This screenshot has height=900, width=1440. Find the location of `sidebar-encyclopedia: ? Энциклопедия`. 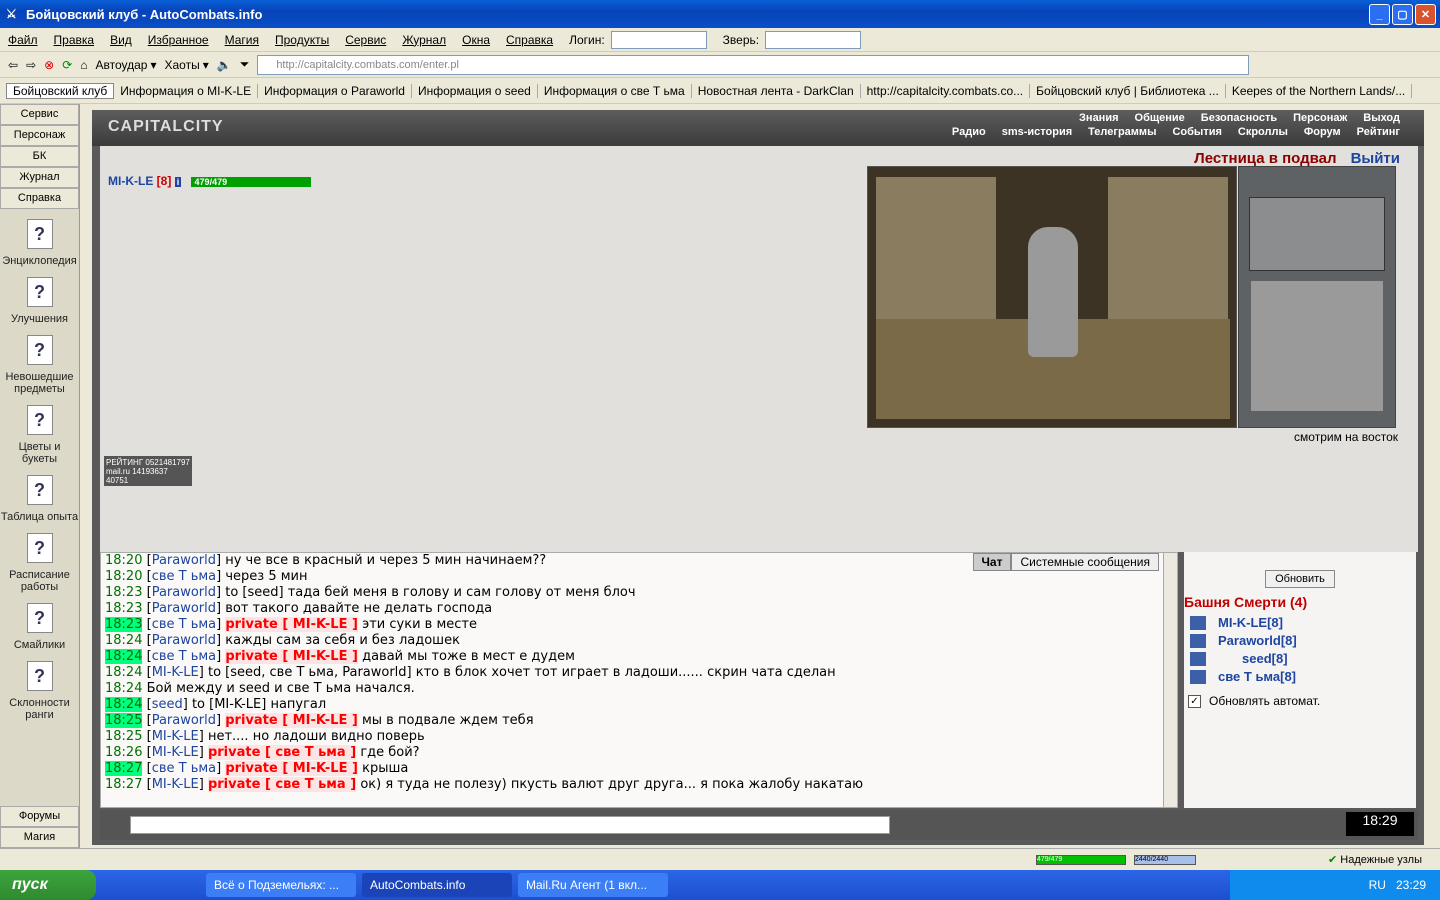

sidebar-encyclopedia: ? Энциклопедия is located at coordinates (39, 243).